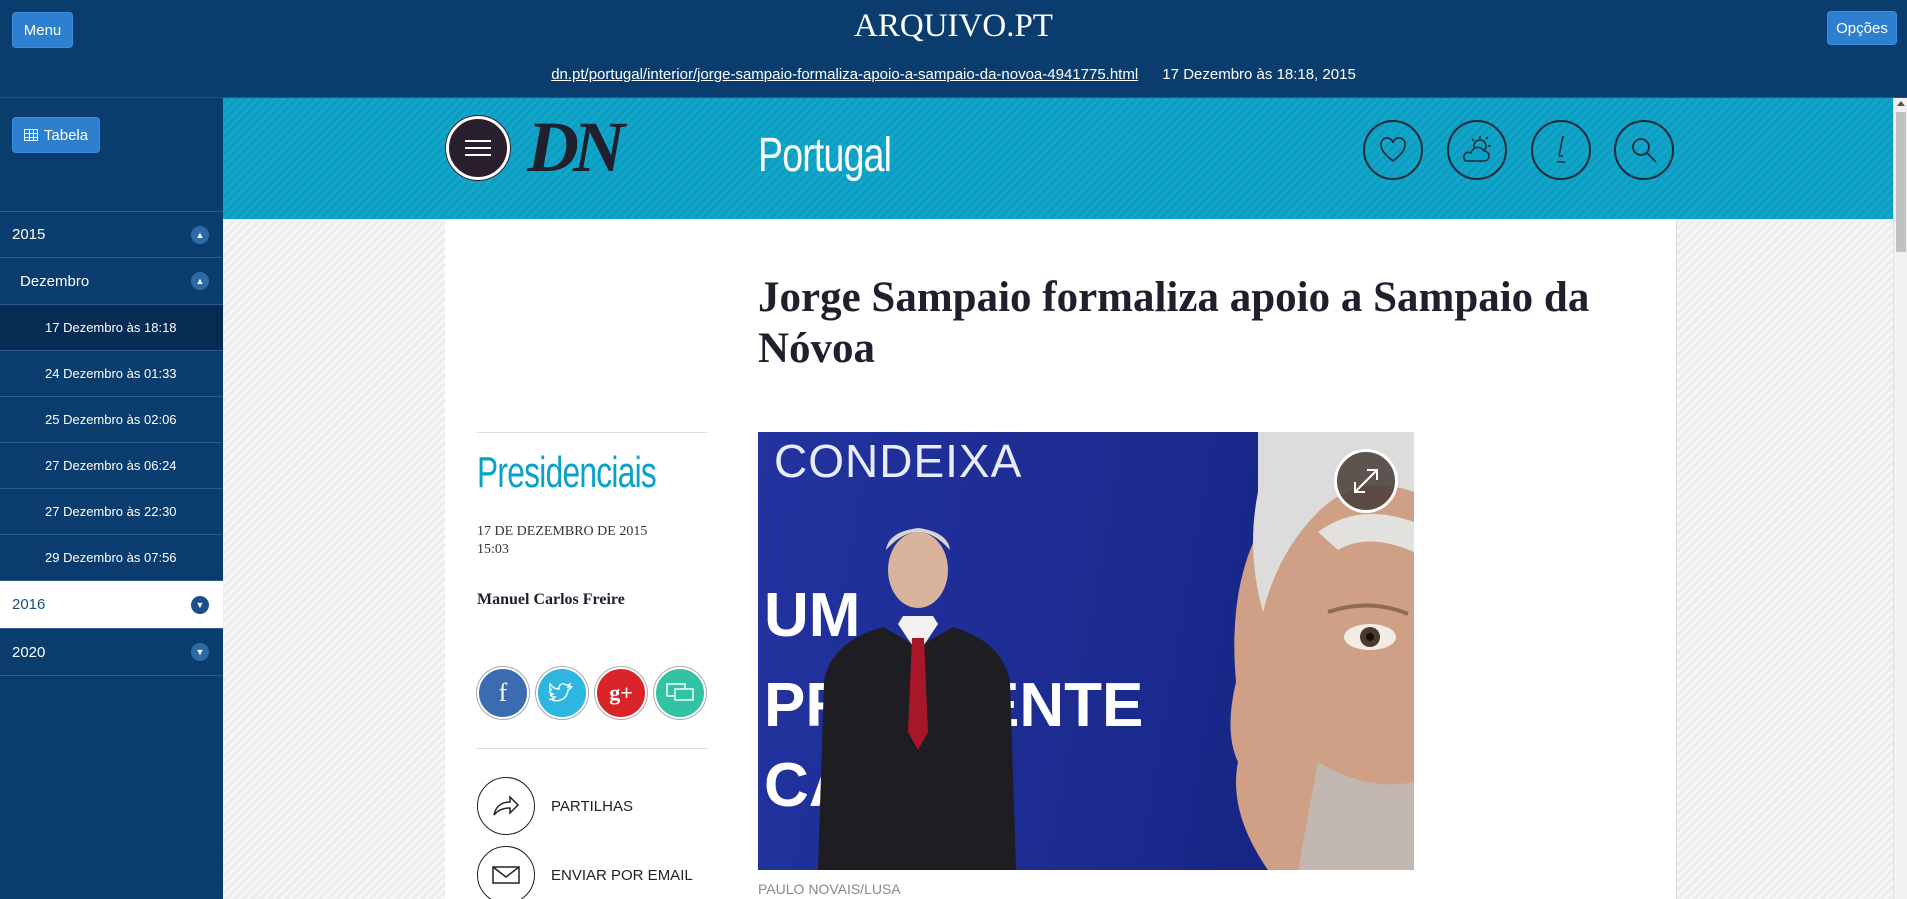  I want to click on sidebar-version-item: 29 Dezembro às 07:56, so click(111, 558).